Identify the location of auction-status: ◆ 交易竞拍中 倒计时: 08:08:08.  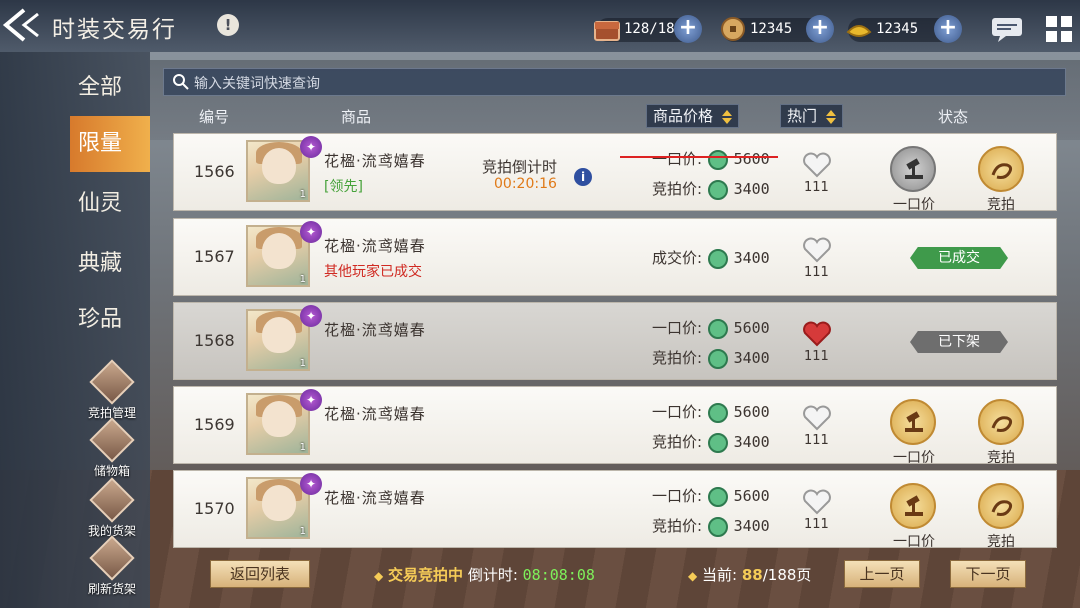
(484, 574).